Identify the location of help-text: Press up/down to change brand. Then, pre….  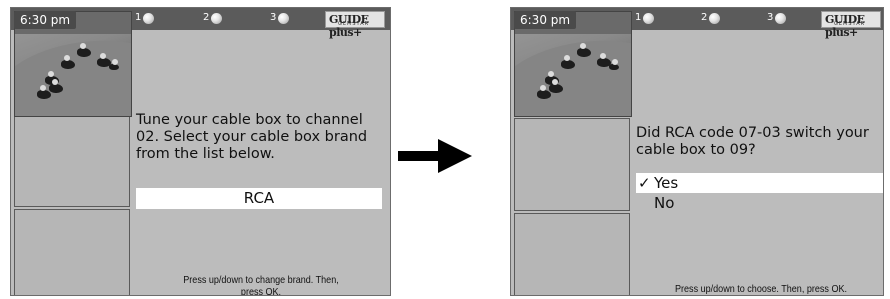
(261, 285).